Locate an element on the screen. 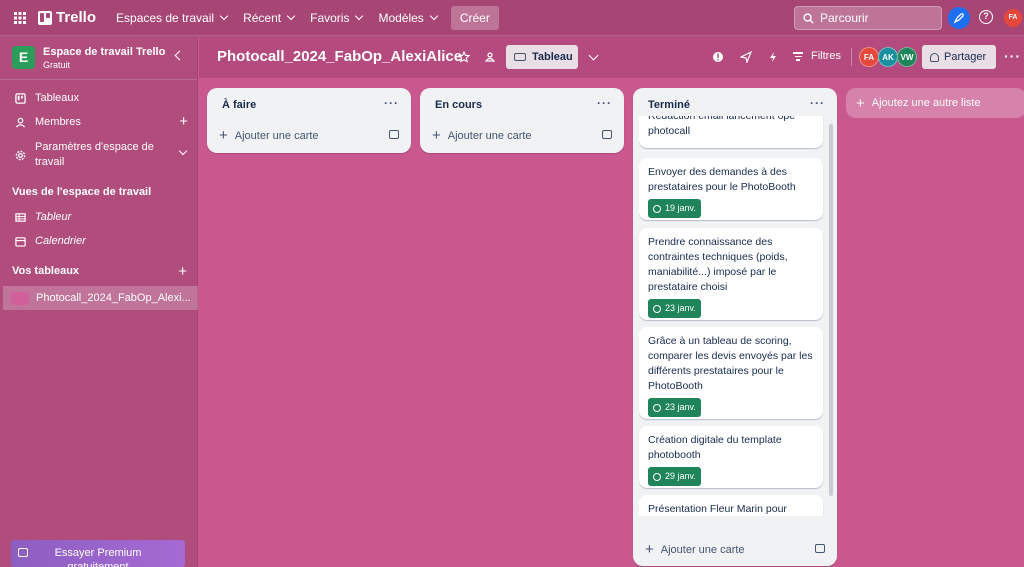 Image resolution: width=1024 pixels, height=567 pixels. workspace-logo: E is located at coordinates (23, 57).